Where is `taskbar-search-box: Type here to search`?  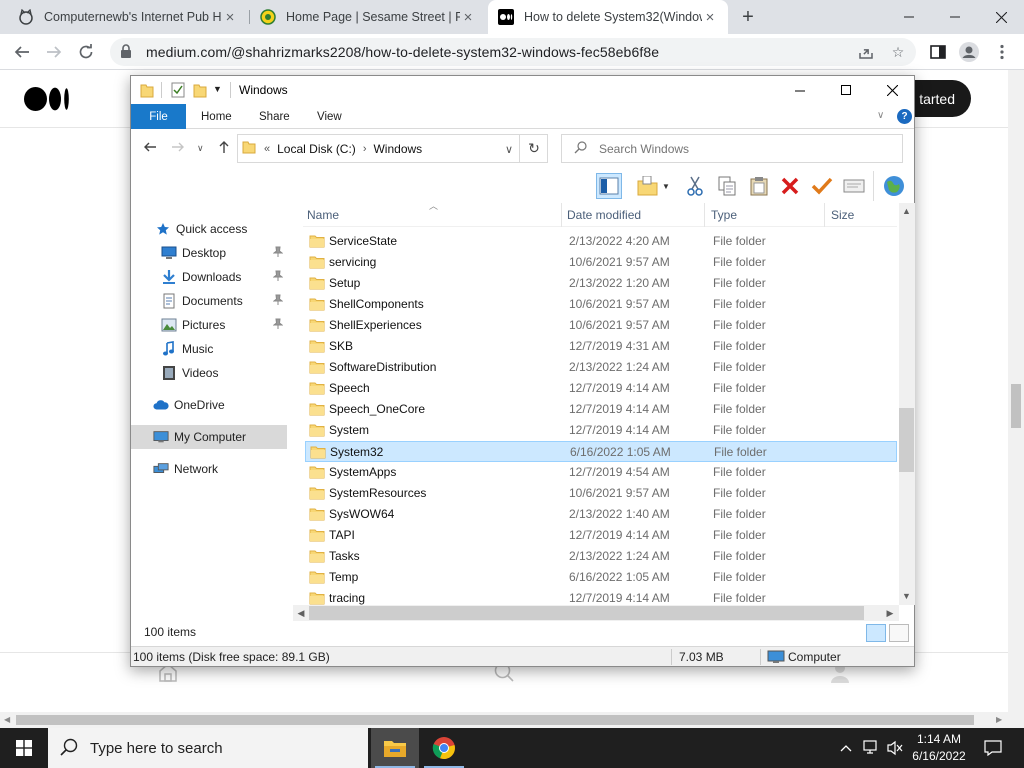
taskbar-search-box: Type here to search is located at coordinates (208, 748).